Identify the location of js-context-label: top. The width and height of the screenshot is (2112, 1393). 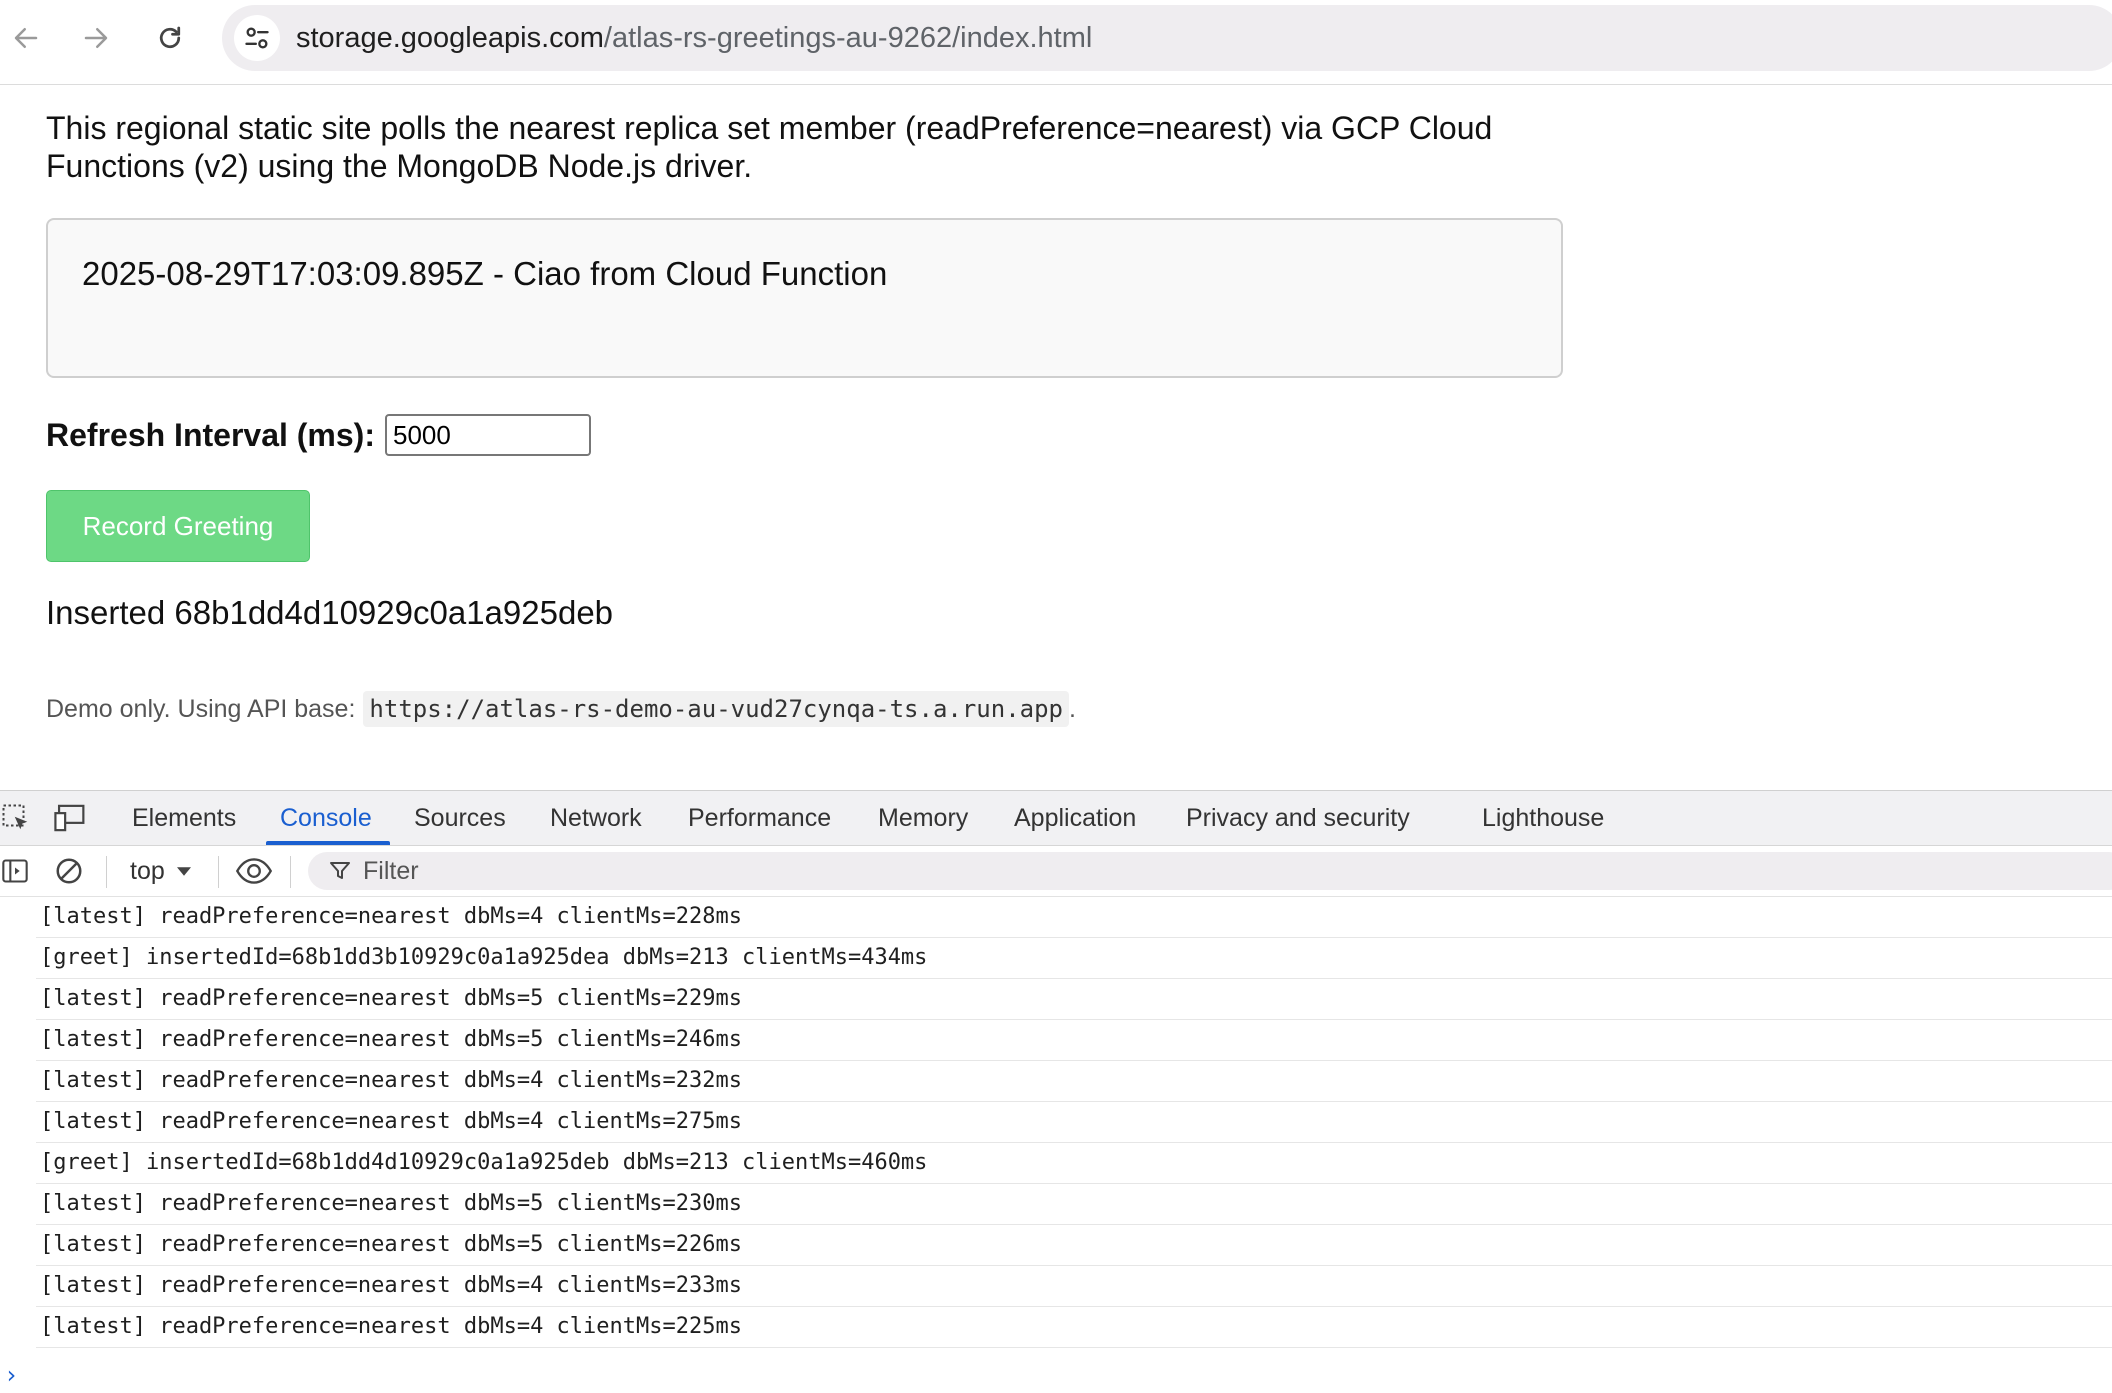
(147, 871).